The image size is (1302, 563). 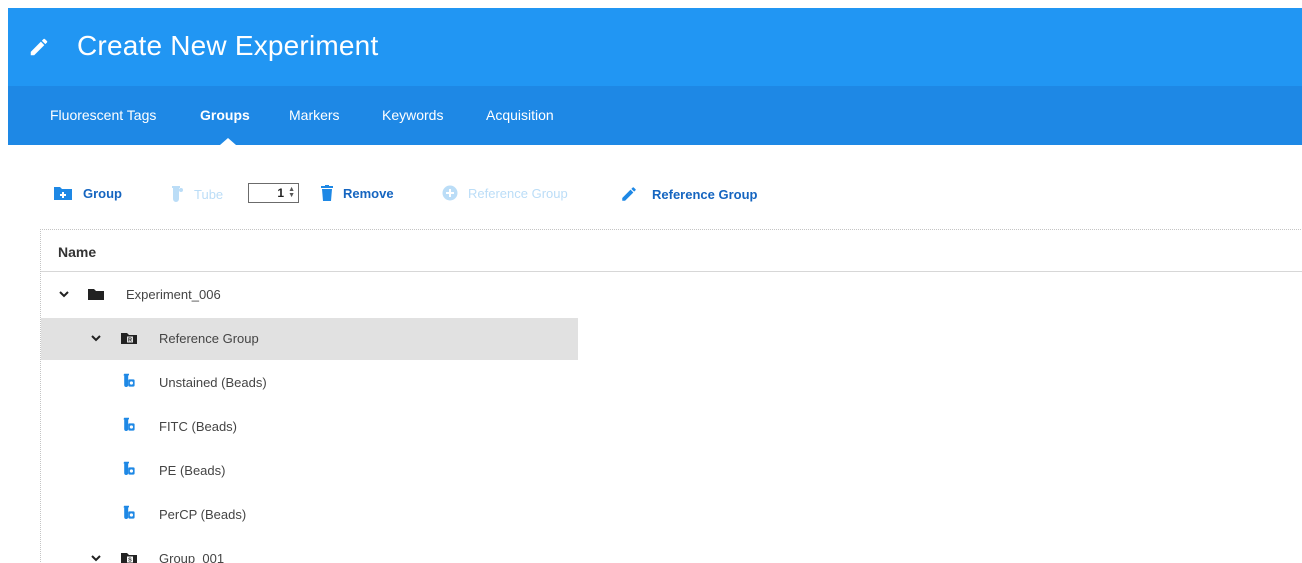 What do you see at coordinates (96, 294) in the screenshot?
I see `folder-icon` at bounding box center [96, 294].